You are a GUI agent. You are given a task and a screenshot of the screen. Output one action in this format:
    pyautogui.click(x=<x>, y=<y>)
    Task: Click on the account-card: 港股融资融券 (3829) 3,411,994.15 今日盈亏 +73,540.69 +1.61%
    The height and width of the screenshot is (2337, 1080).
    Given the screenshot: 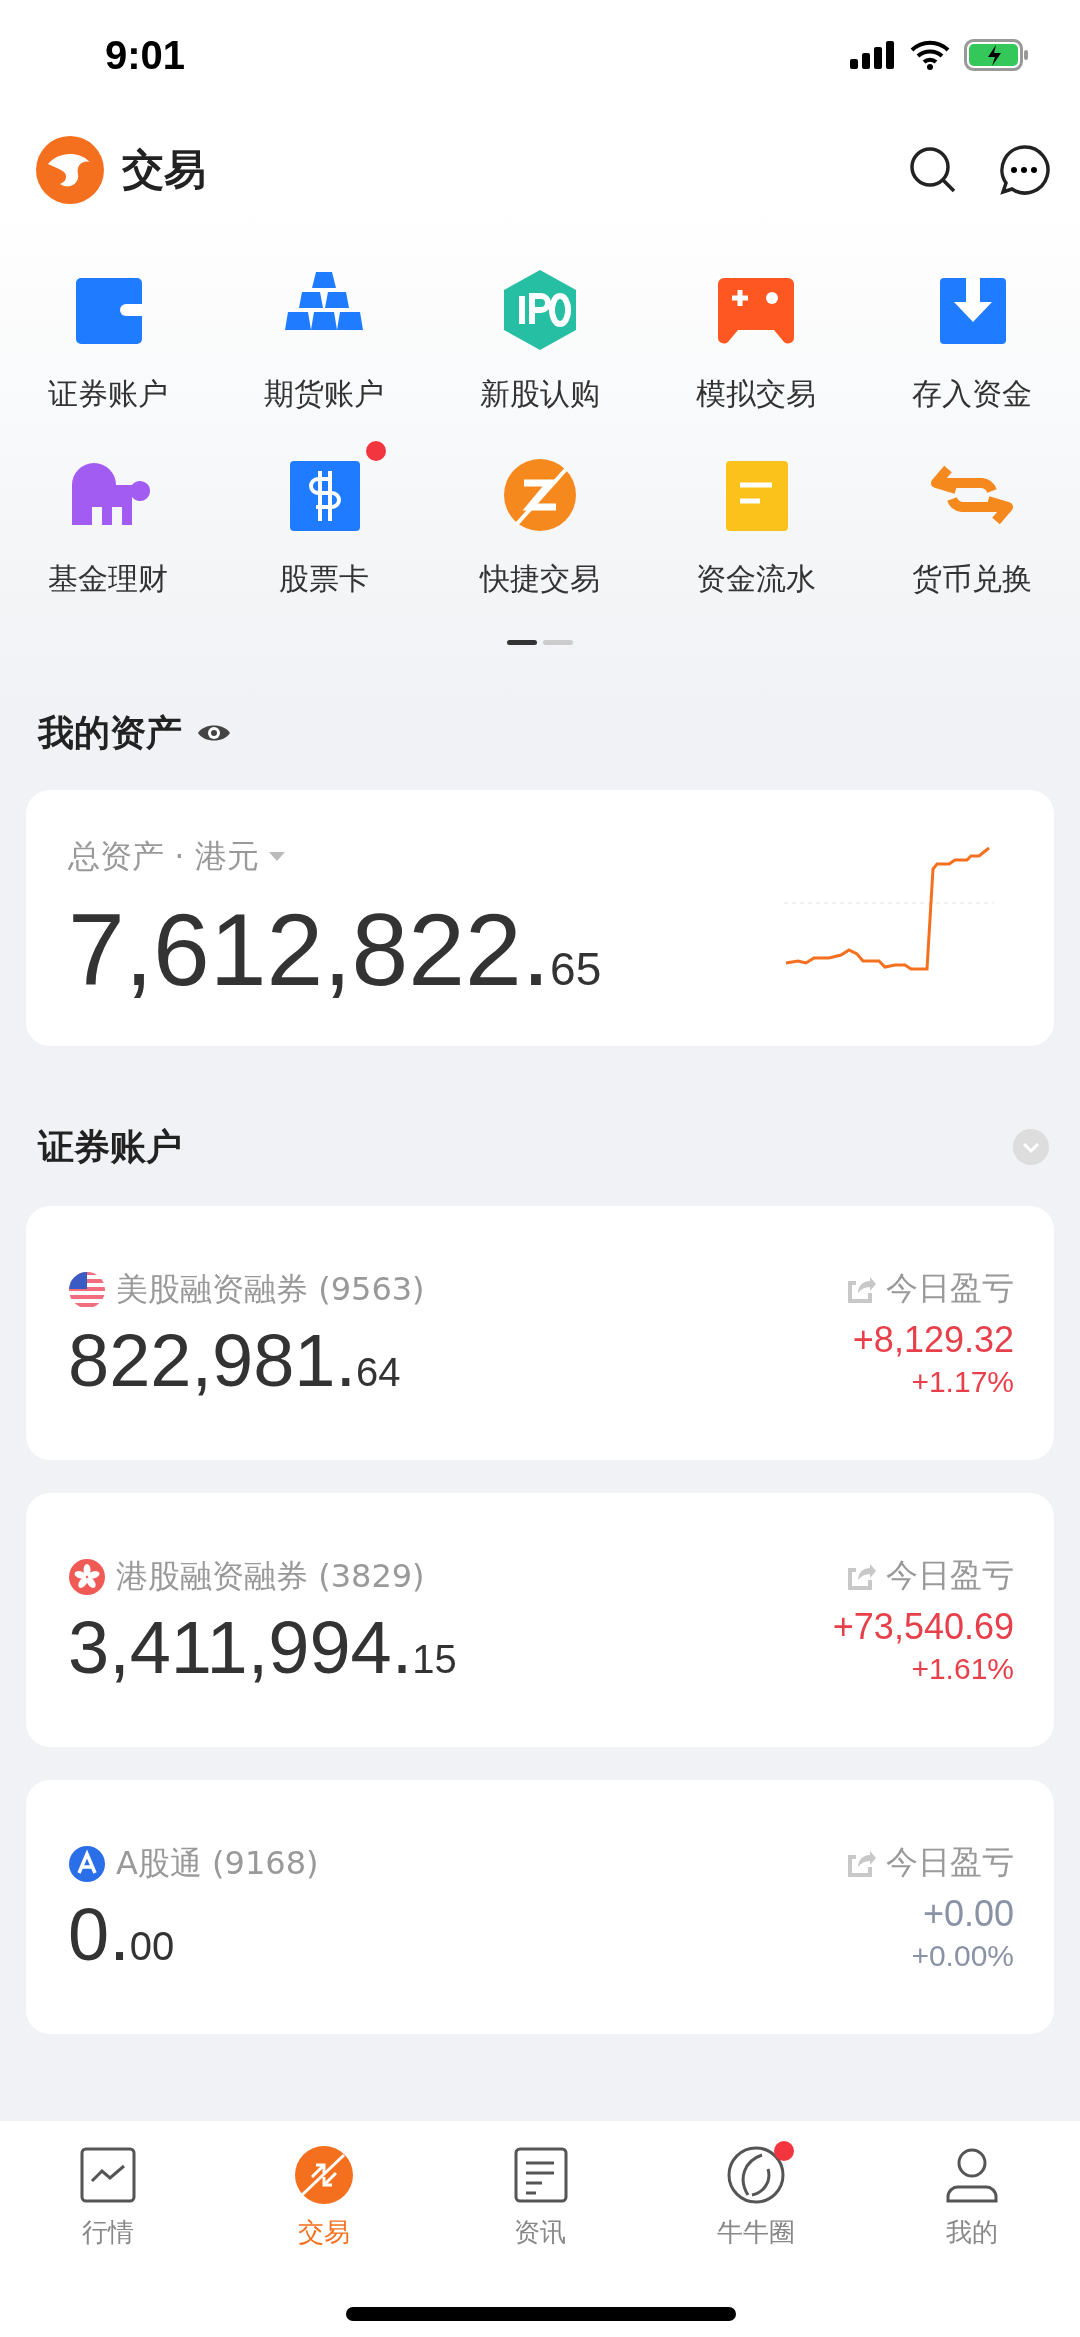 What is the action you would take?
    pyautogui.click(x=540, y=1620)
    